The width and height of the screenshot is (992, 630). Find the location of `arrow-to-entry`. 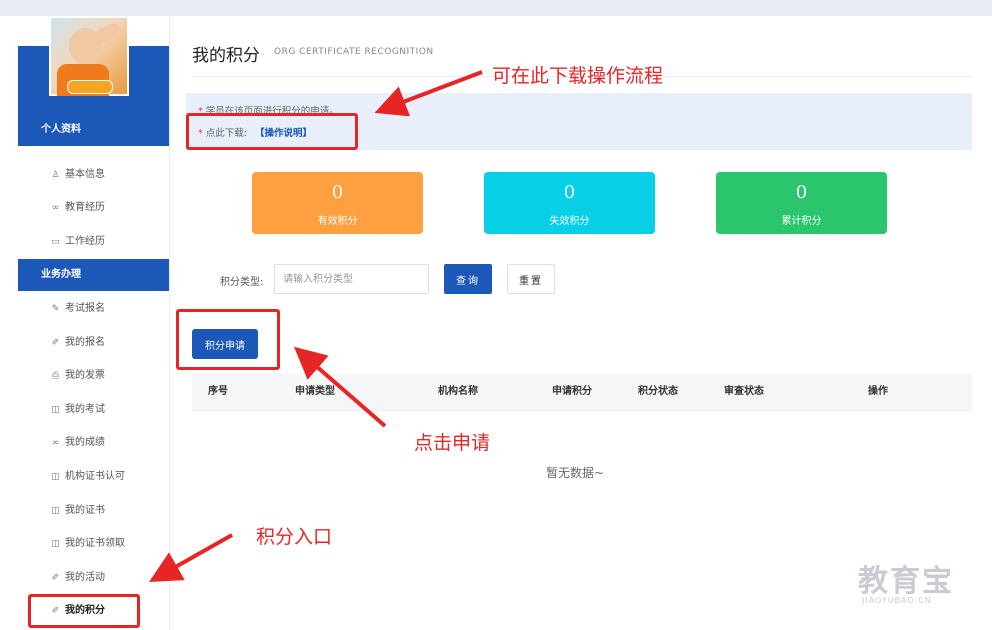

arrow-to-entry is located at coordinates (191, 557).